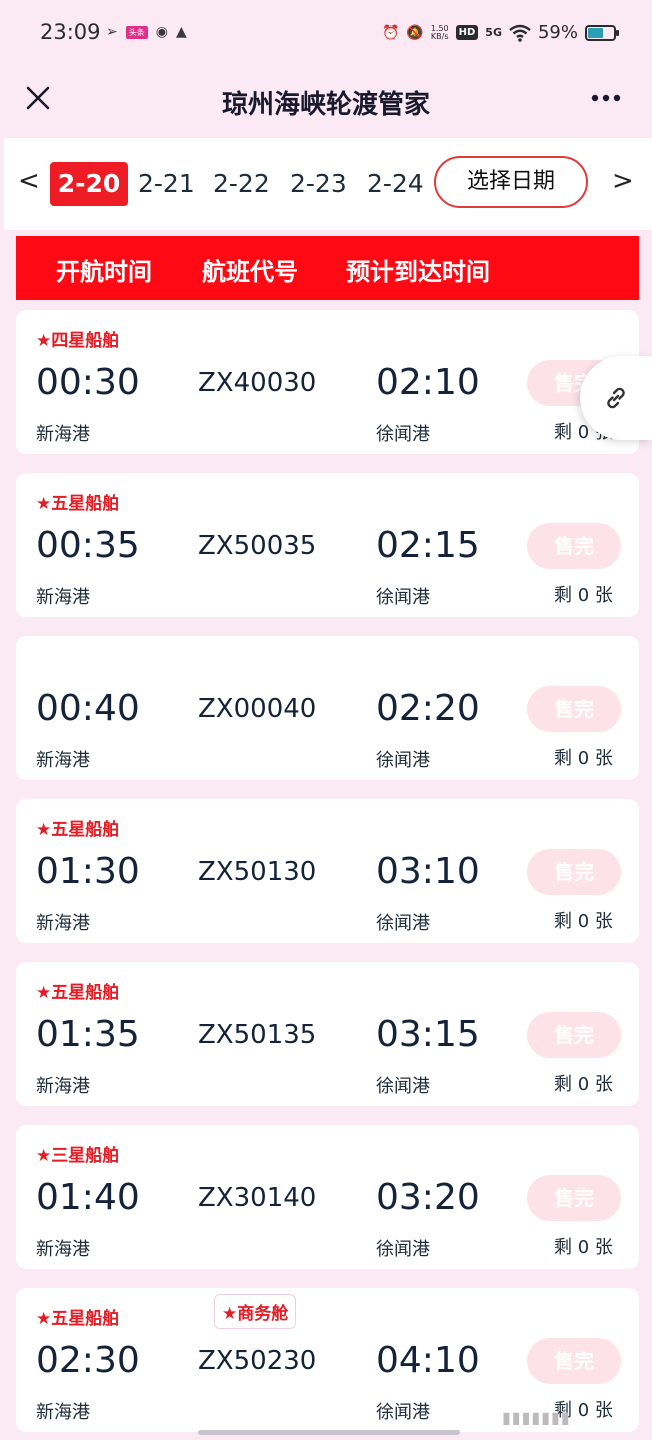 Image resolution: width=652 pixels, height=1440 pixels. Describe the element at coordinates (166, 184) in the screenshot. I see `date-tab-1: 2-21` at that location.